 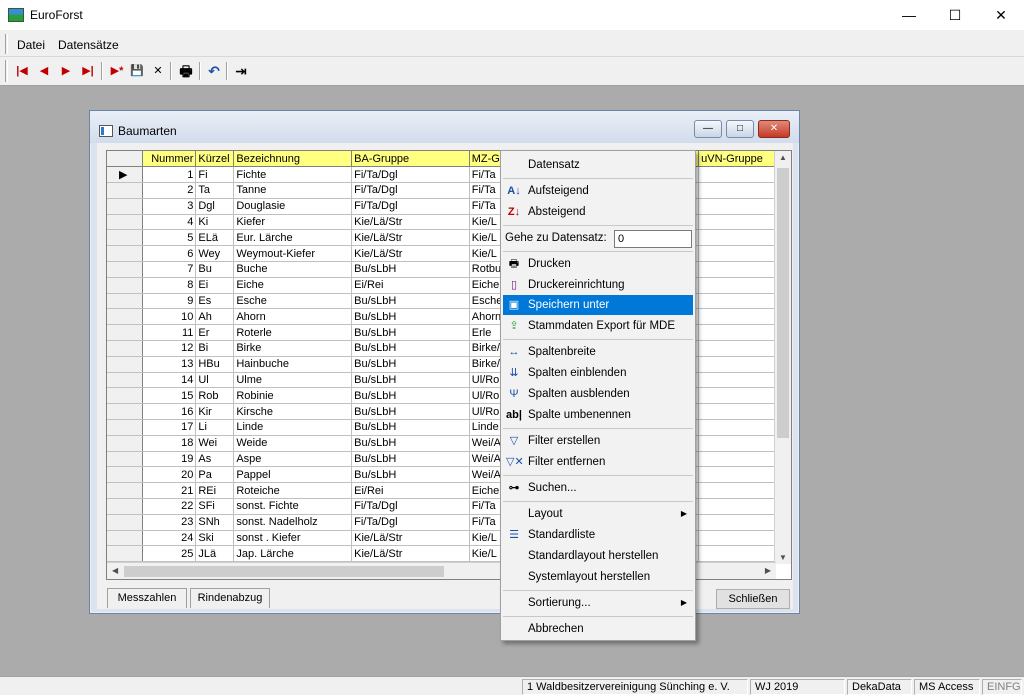 I want to click on cell-ba-gruppe: Ei/Rei, so click(x=410, y=285).